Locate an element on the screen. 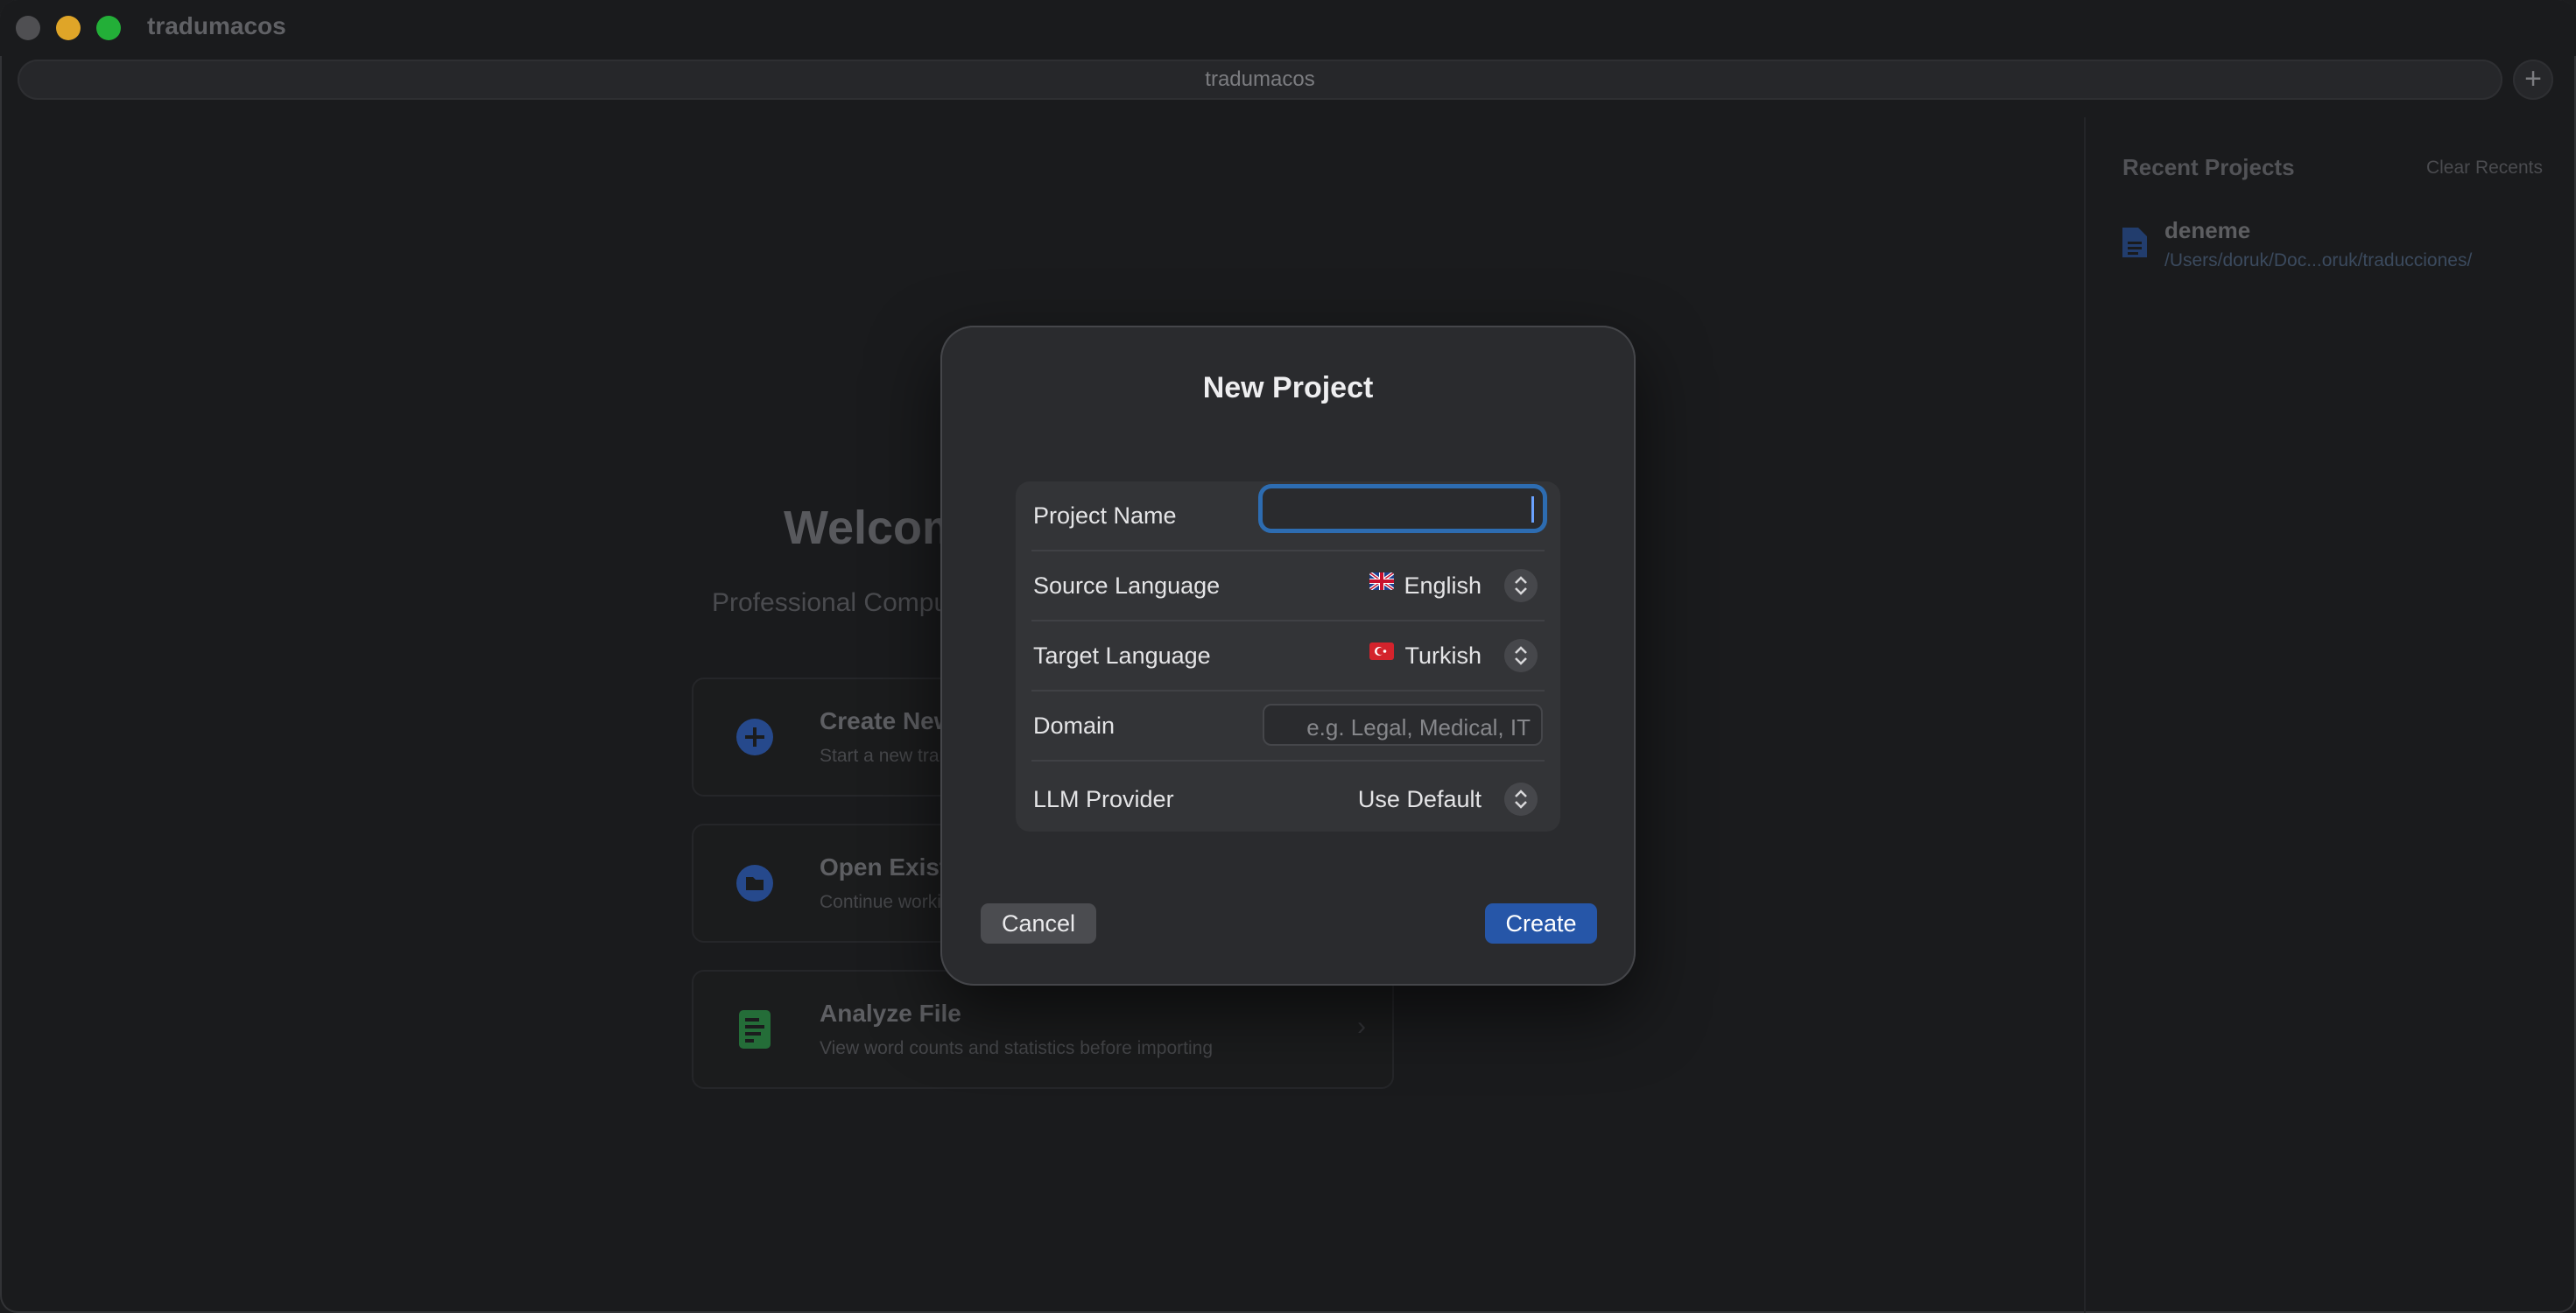 The width and height of the screenshot is (2576, 1313). cancel-button: Cancel is located at coordinates (1038, 923).